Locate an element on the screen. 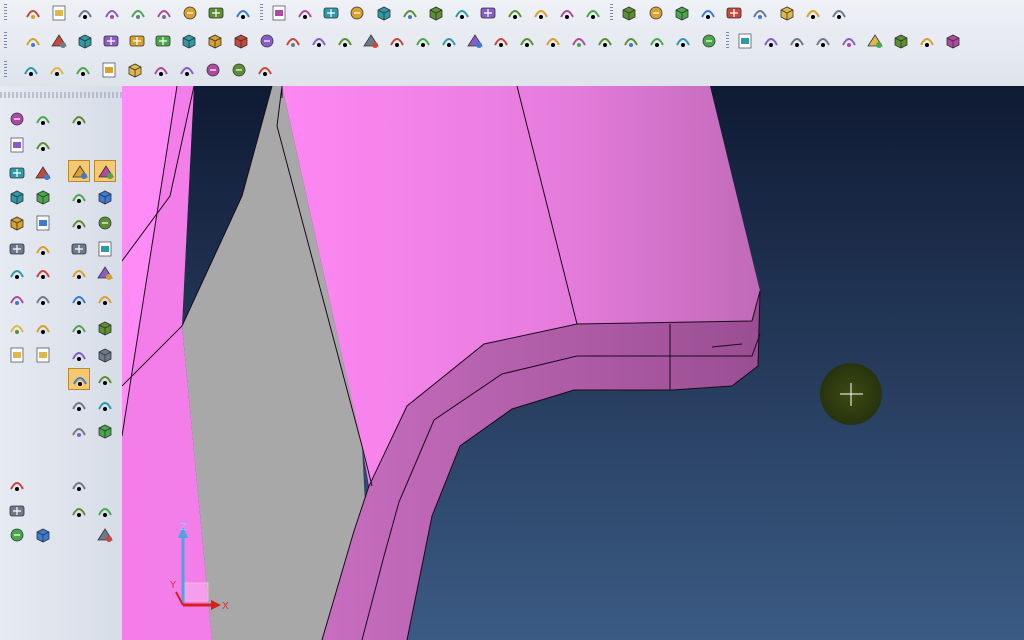 This screenshot has width=1024, height=640. color-wheel-button is located at coordinates (187, 70).